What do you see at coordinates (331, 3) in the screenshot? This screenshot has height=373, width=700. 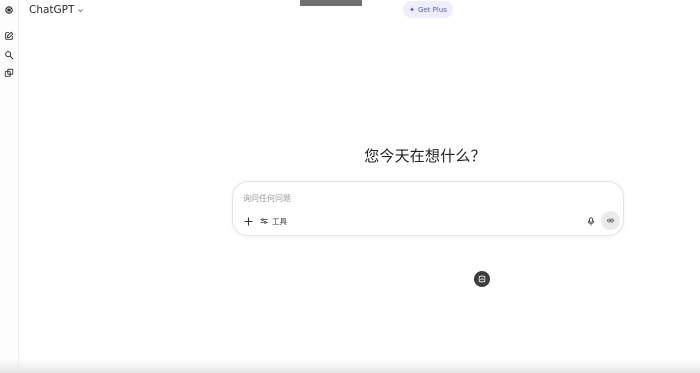 I see `top-indicator-bar` at bounding box center [331, 3].